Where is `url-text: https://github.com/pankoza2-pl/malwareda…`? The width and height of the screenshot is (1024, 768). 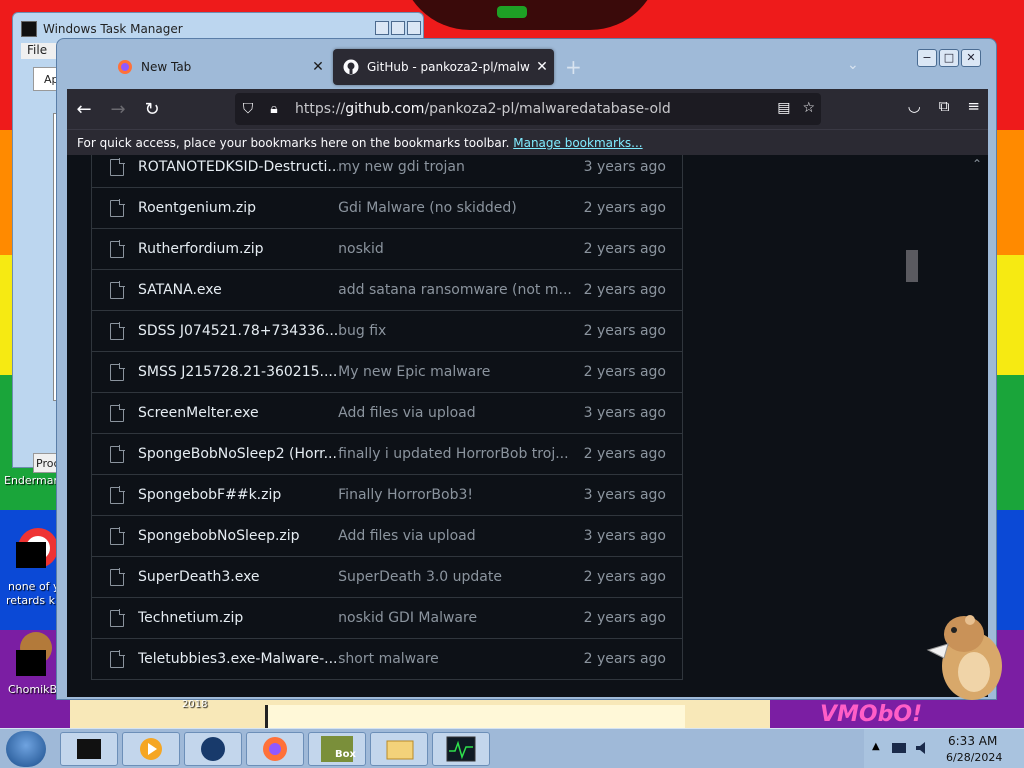 url-text: https://github.com/pankoza2-pl/malwareda… is located at coordinates (483, 109).